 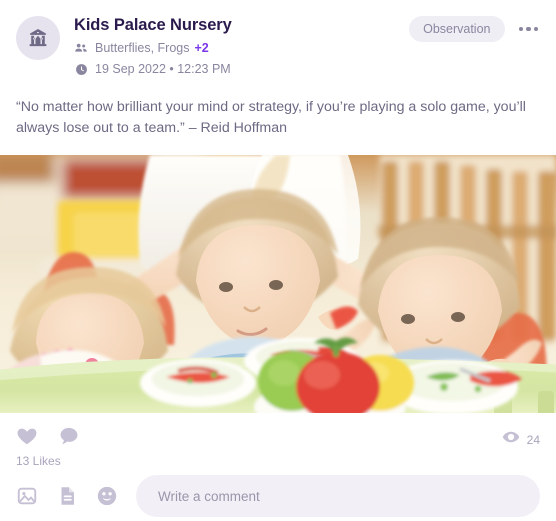 I want to click on clock-icon, so click(x=81, y=69).